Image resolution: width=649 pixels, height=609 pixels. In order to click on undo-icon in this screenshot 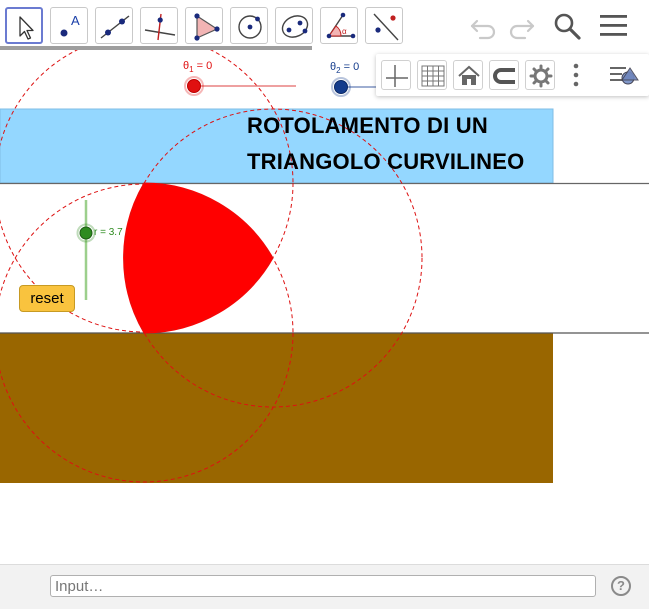, I will do `click(484, 26)`.